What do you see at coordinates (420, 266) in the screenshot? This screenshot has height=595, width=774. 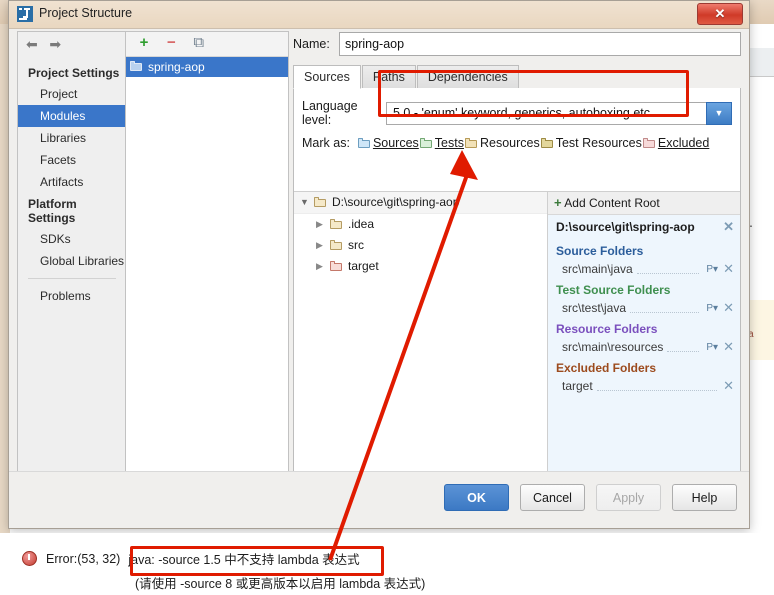 I see `tree-row-target: ▶ target` at bounding box center [420, 266].